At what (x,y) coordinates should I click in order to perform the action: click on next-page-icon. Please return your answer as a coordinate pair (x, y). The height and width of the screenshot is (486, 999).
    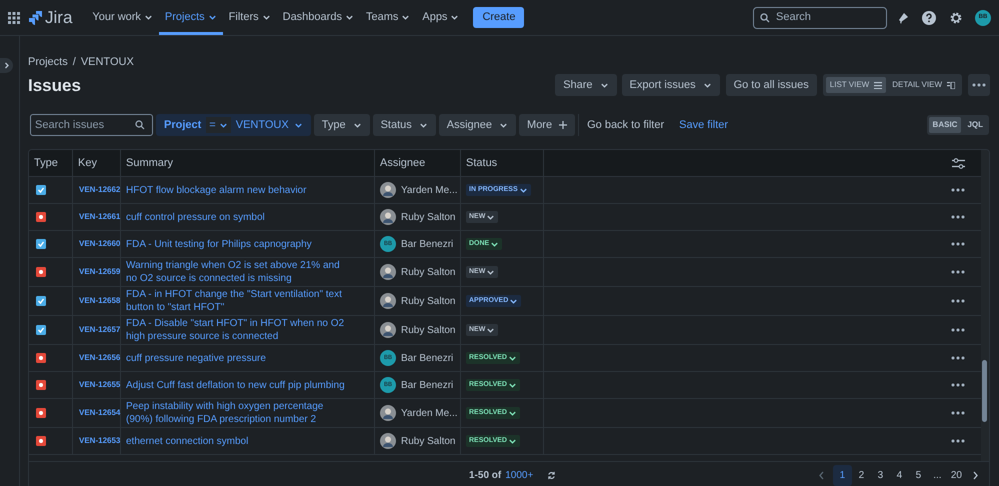
    Looking at the image, I should click on (975, 475).